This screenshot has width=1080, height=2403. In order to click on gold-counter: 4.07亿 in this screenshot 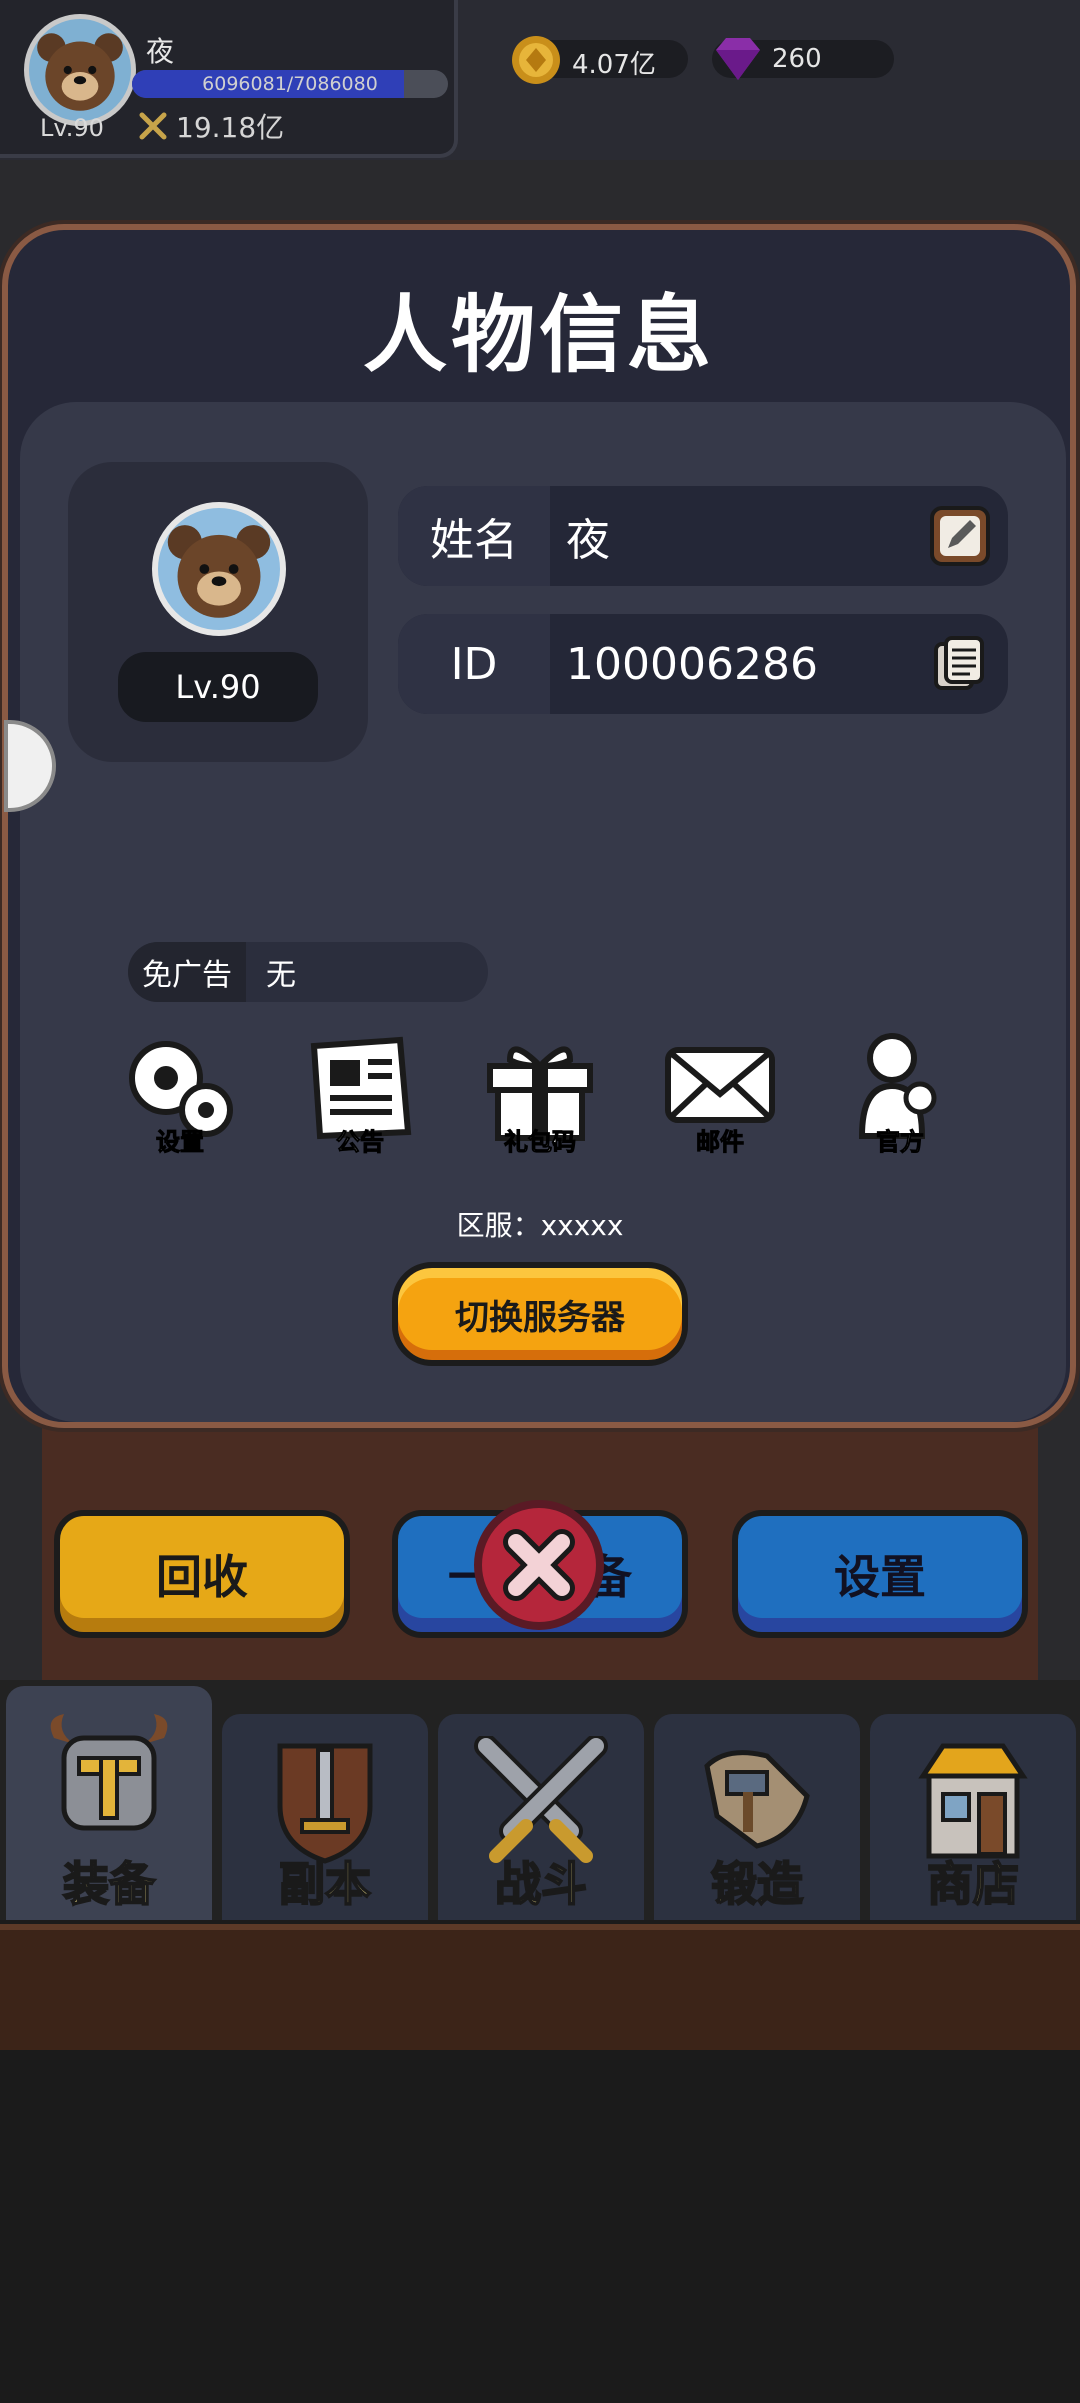, I will do `click(600, 60)`.